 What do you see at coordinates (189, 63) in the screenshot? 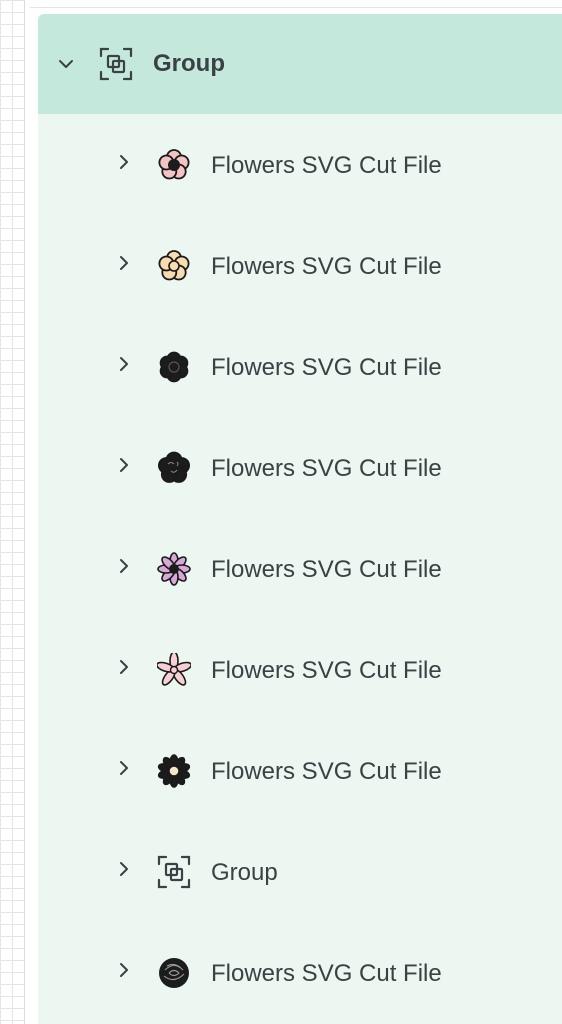
I see `group-label: Group` at bounding box center [189, 63].